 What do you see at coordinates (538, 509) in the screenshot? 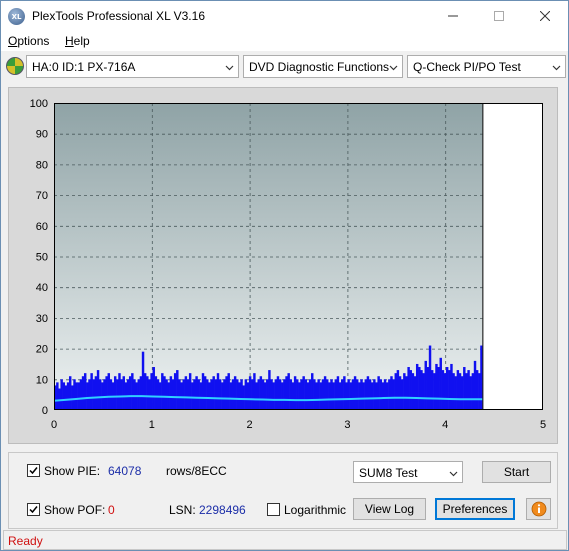
I see `info-button` at bounding box center [538, 509].